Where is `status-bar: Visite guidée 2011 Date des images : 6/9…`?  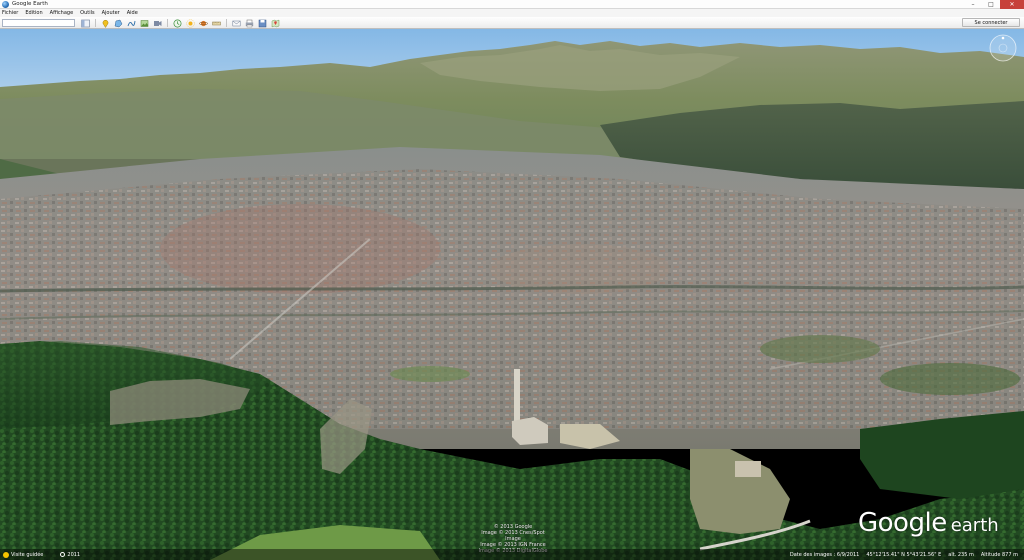 status-bar: Visite guidée 2011 Date des images : 6/9… is located at coordinates (512, 554).